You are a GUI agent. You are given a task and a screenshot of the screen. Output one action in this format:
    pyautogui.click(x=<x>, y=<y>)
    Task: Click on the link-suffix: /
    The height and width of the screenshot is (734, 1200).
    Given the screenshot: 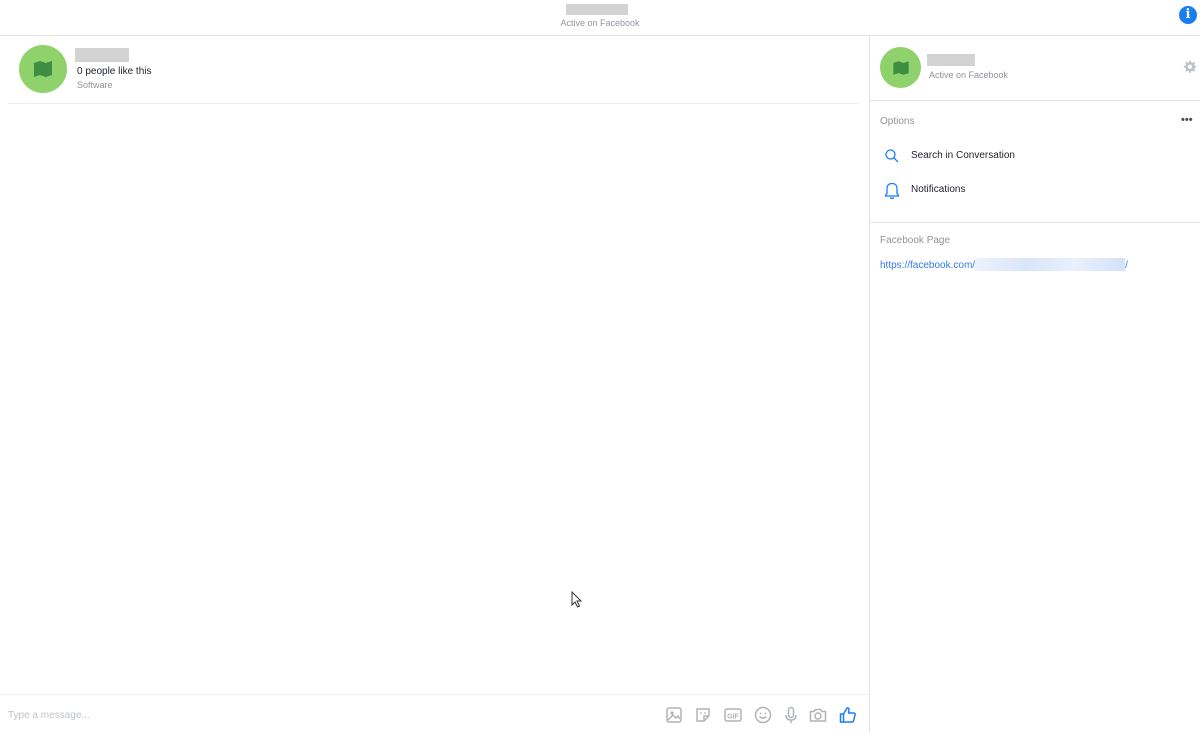 What is the action you would take?
    pyautogui.click(x=1126, y=266)
    